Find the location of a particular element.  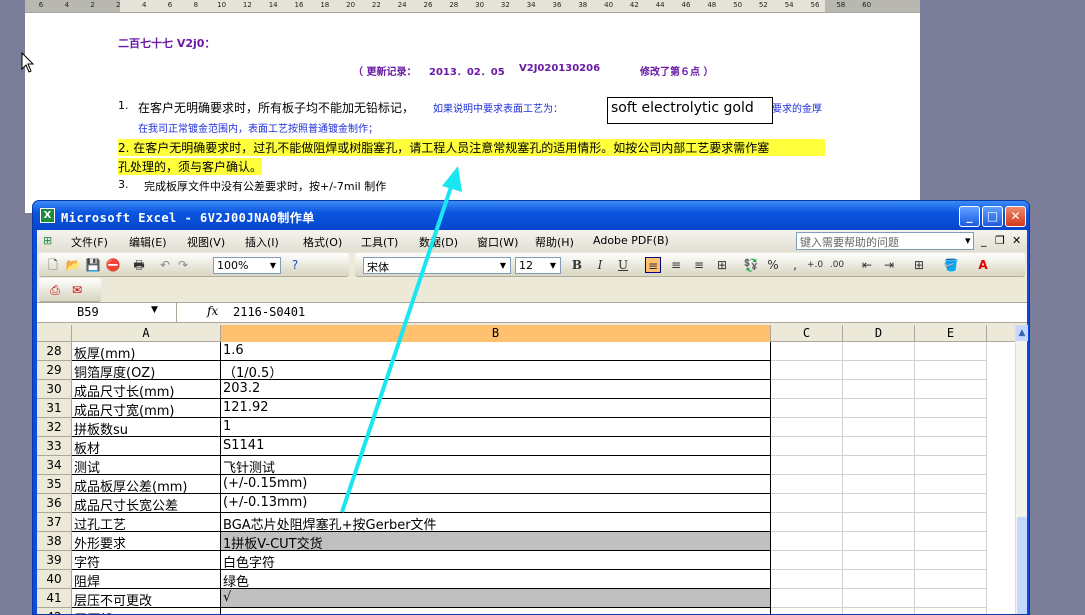

menu-help: 帮助(H) is located at coordinates (554, 242).